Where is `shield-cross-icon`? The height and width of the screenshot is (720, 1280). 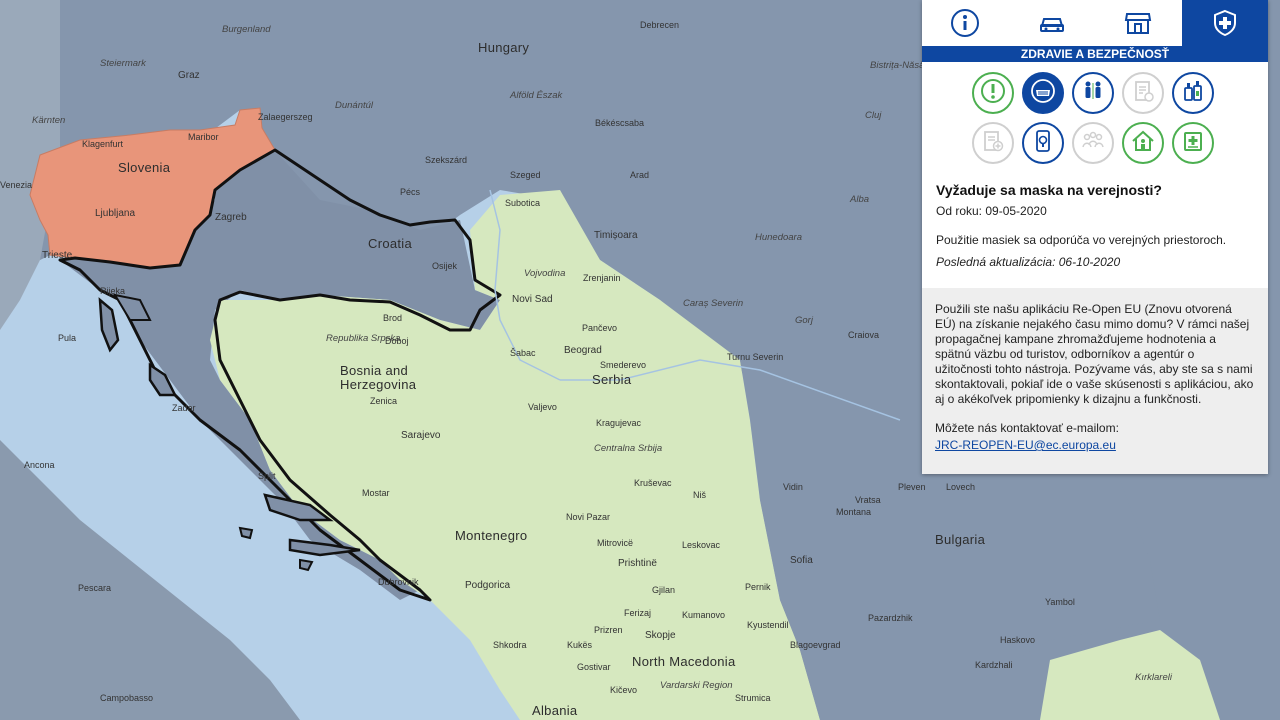
shield-cross-icon is located at coordinates (1225, 23).